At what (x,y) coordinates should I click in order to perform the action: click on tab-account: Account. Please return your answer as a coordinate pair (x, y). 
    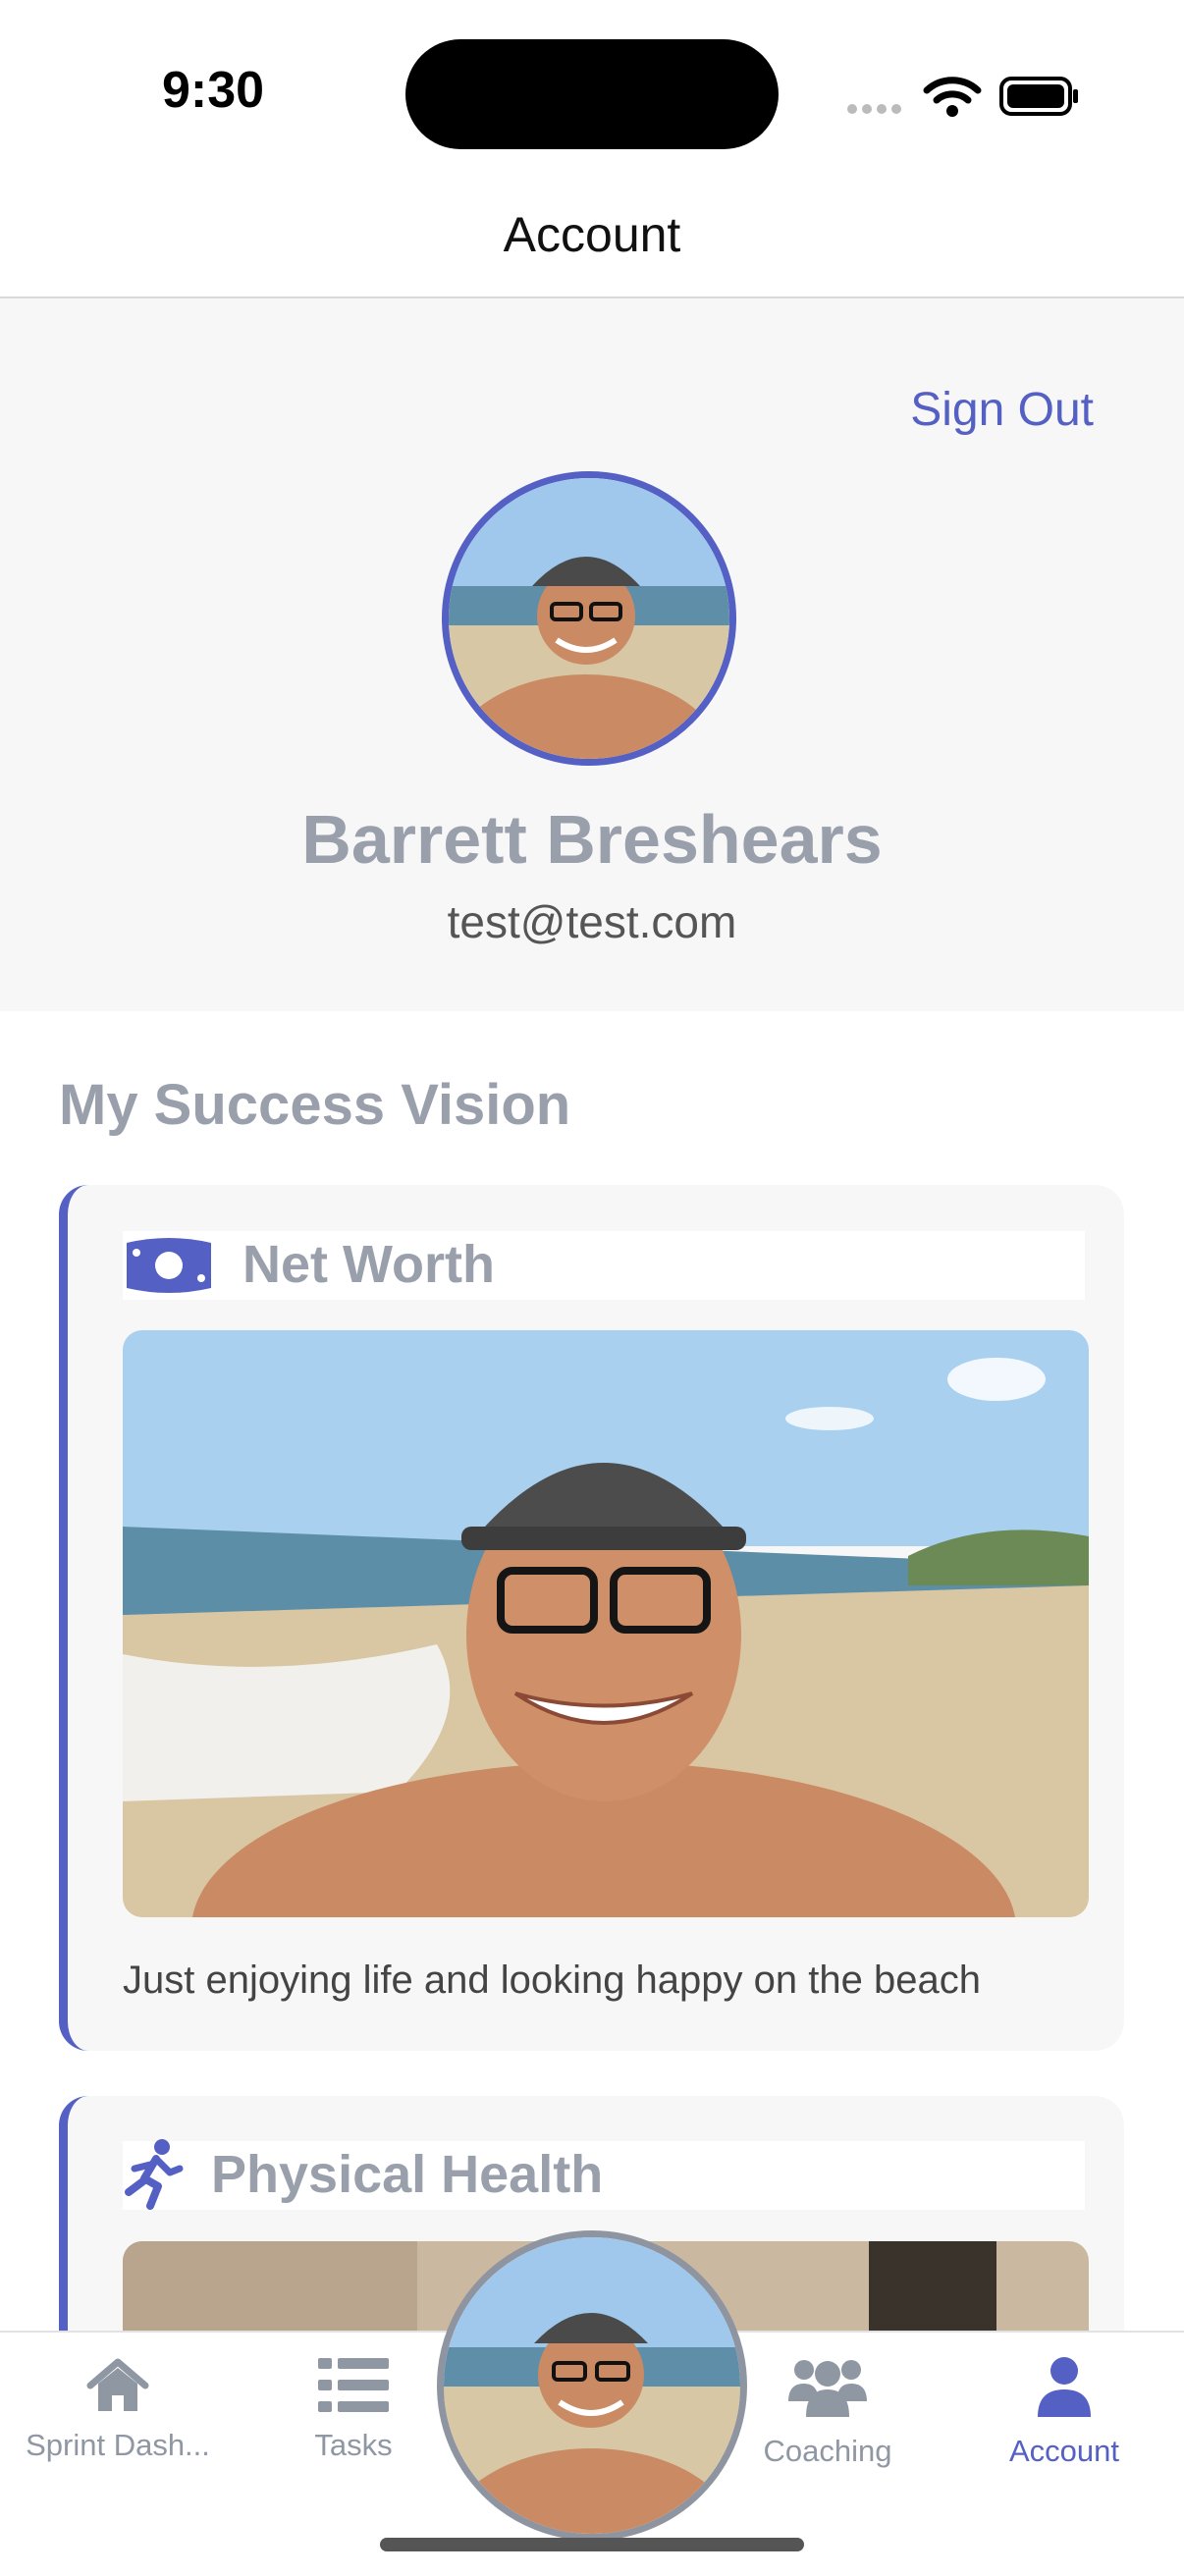
    Looking at the image, I should click on (1064, 2412).